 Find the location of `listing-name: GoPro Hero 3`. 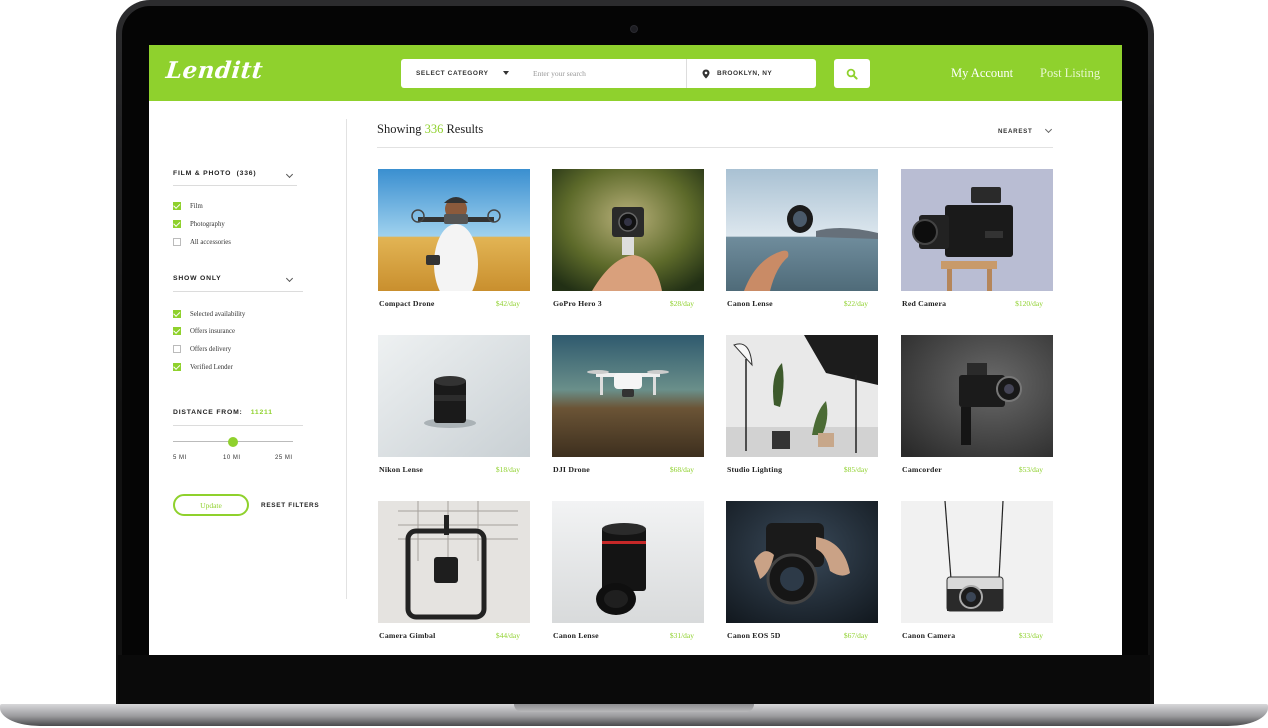

listing-name: GoPro Hero 3 is located at coordinates (577, 303).